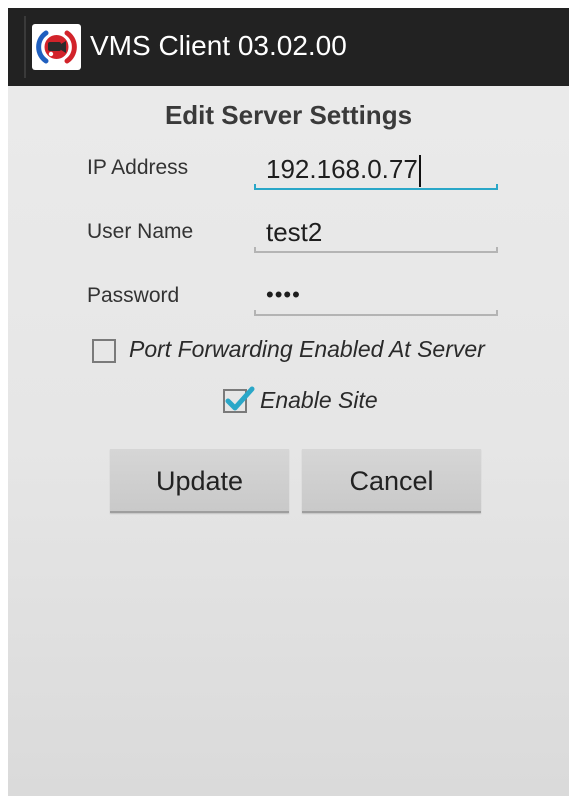 The image size is (576, 796). Describe the element at coordinates (140, 231) in the screenshot. I see `user-name-label: User Name` at that location.